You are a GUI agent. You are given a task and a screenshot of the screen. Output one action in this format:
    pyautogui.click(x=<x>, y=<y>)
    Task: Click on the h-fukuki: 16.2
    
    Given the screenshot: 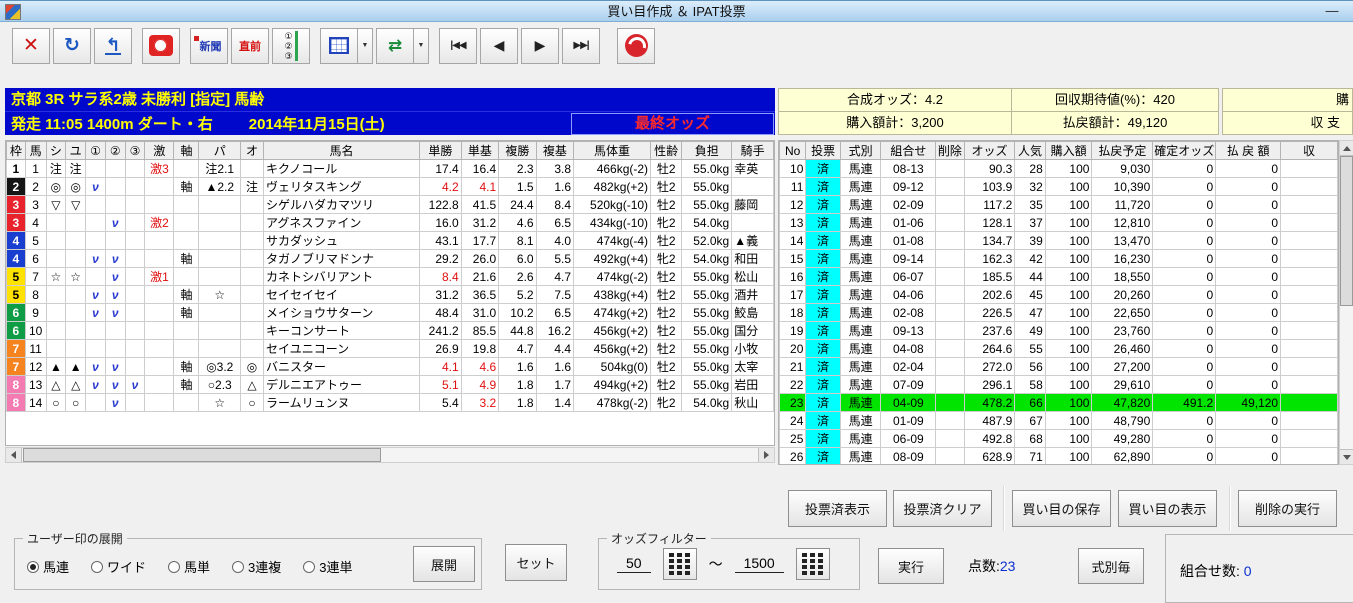 What is the action you would take?
    pyautogui.click(x=555, y=330)
    